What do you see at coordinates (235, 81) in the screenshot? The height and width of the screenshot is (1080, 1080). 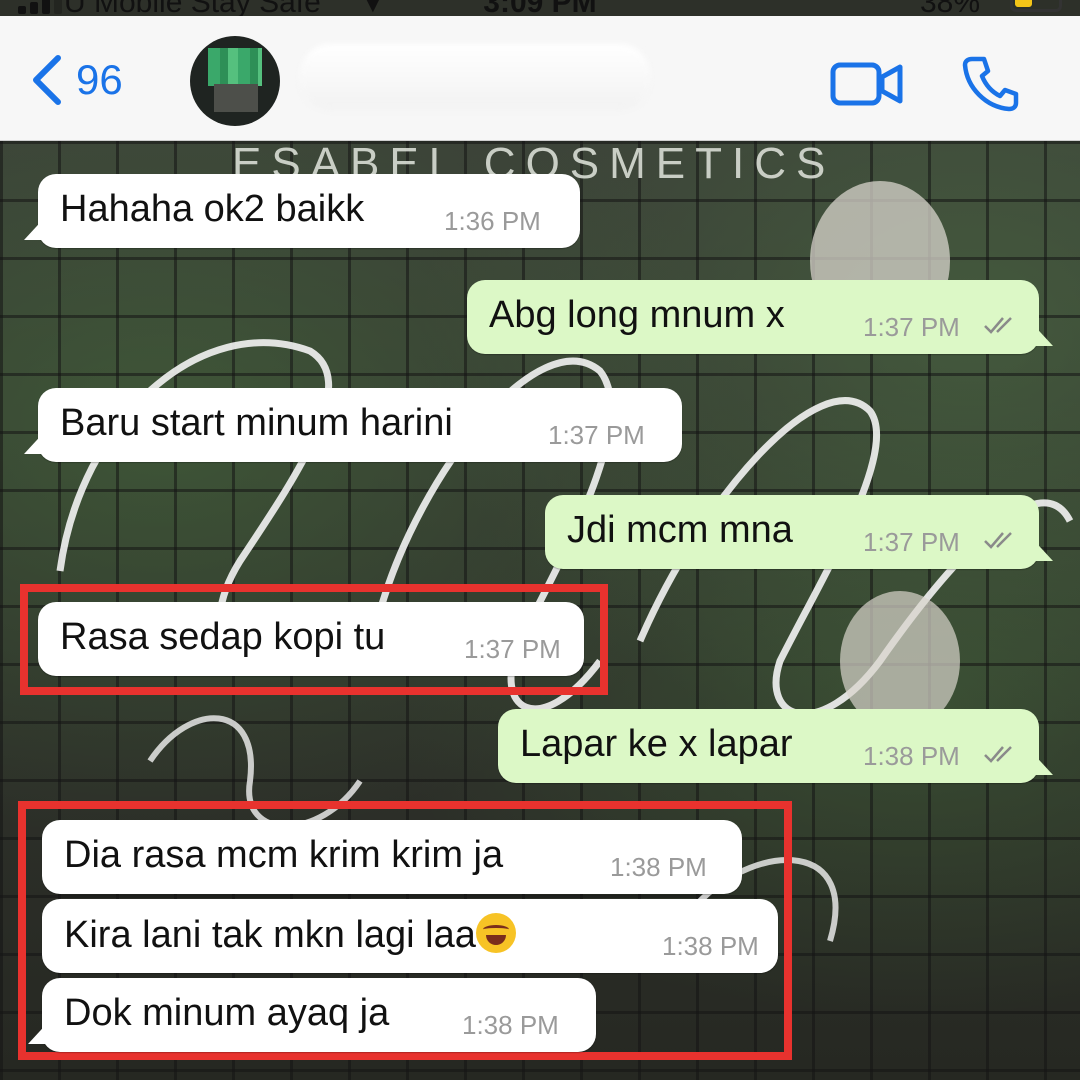 I see `contact-avatar` at bounding box center [235, 81].